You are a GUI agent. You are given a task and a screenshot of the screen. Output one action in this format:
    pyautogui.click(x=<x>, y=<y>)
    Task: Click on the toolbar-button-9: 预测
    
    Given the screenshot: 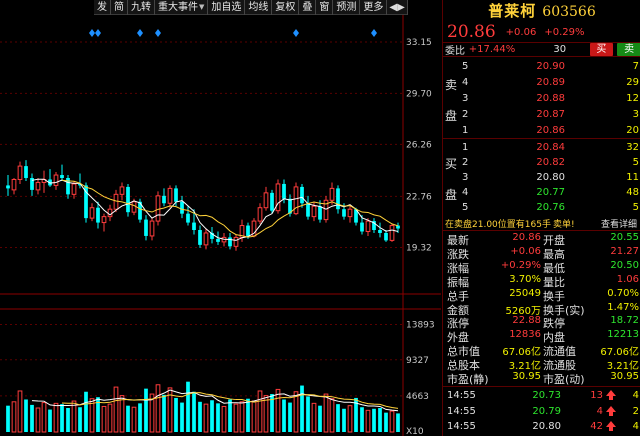 What is the action you would take?
    pyautogui.click(x=347, y=7)
    